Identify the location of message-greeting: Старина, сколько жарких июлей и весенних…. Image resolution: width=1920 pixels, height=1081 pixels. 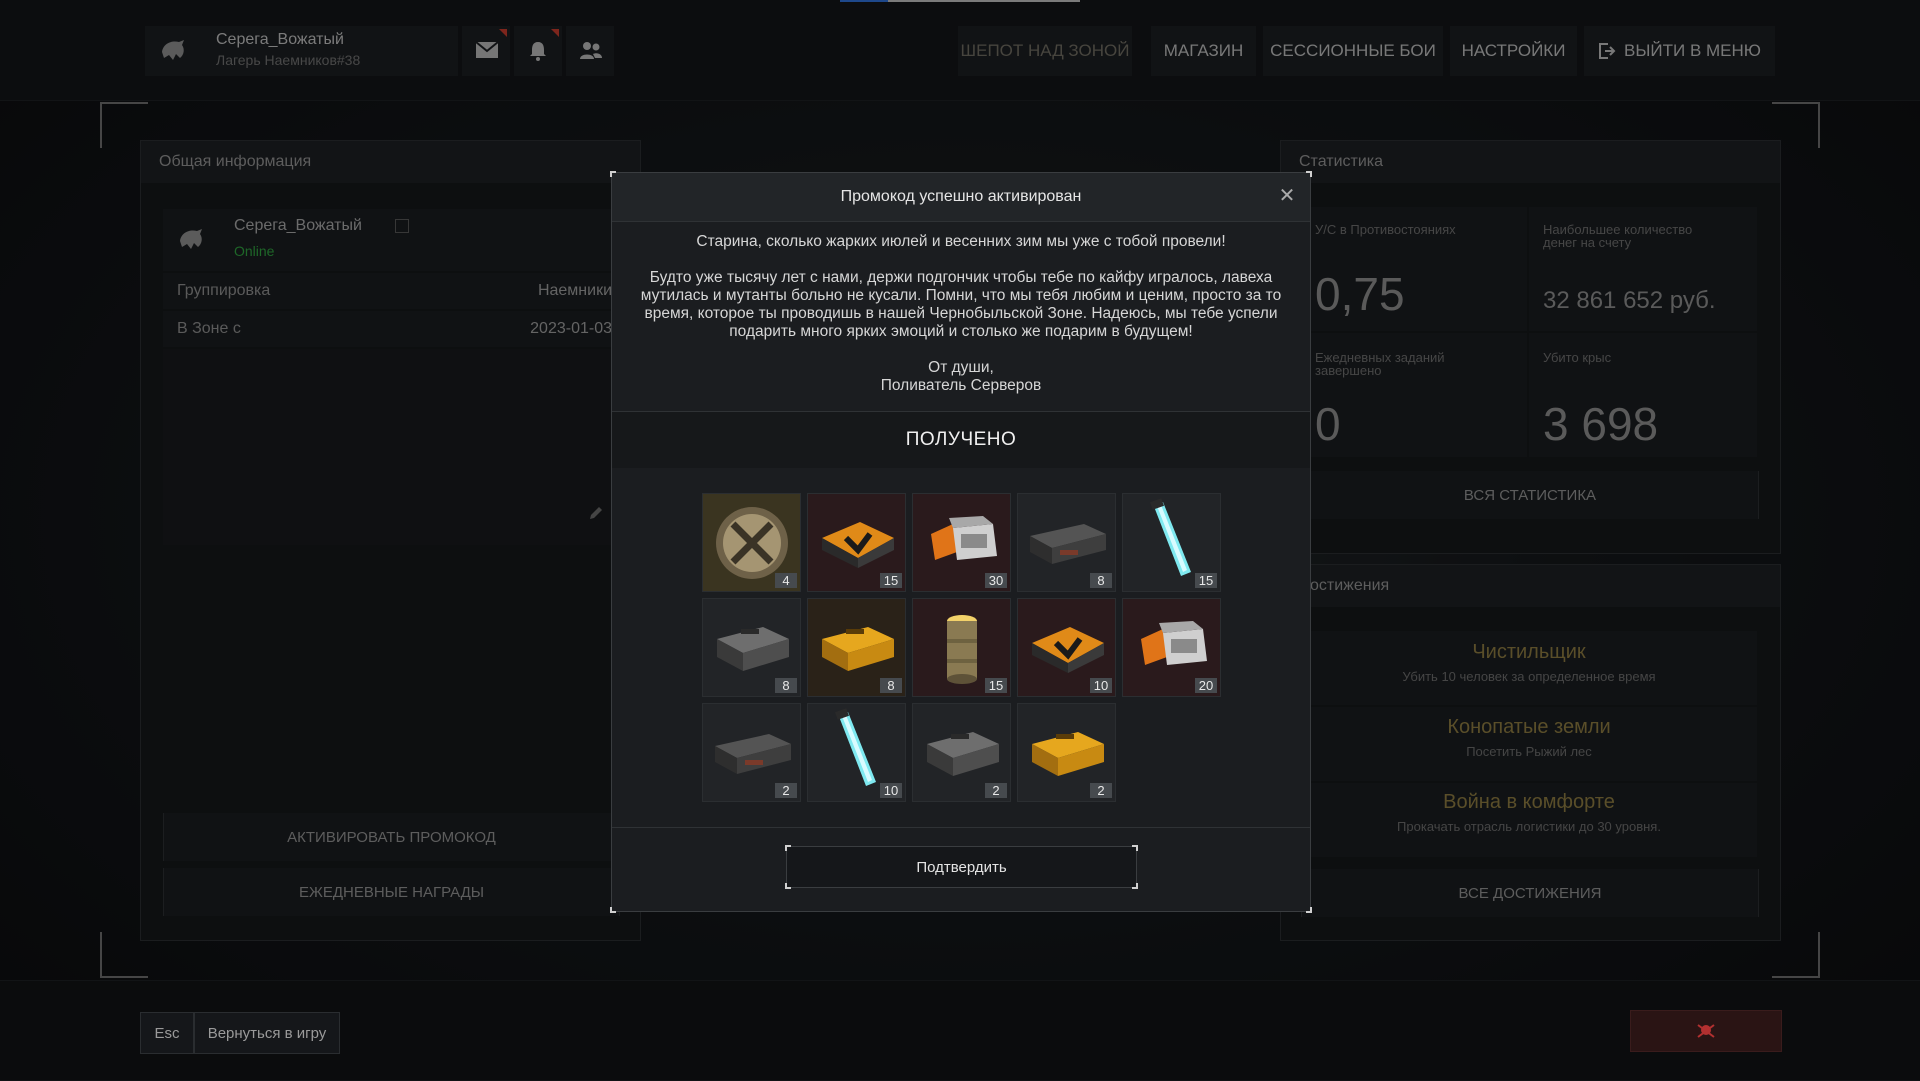
(961, 241).